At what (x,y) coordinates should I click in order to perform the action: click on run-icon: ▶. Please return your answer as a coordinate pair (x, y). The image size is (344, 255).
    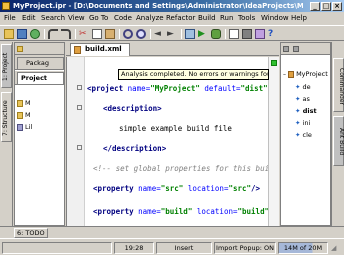
    Looking at the image, I should click on (203, 34).